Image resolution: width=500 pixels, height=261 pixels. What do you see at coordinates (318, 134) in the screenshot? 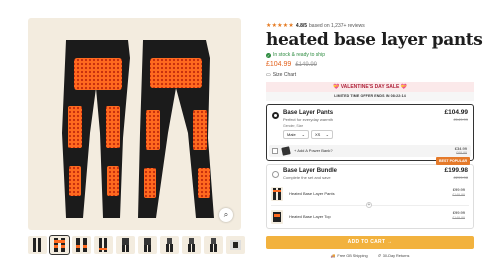
I see `size-value: XS` at bounding box center [318, 134].